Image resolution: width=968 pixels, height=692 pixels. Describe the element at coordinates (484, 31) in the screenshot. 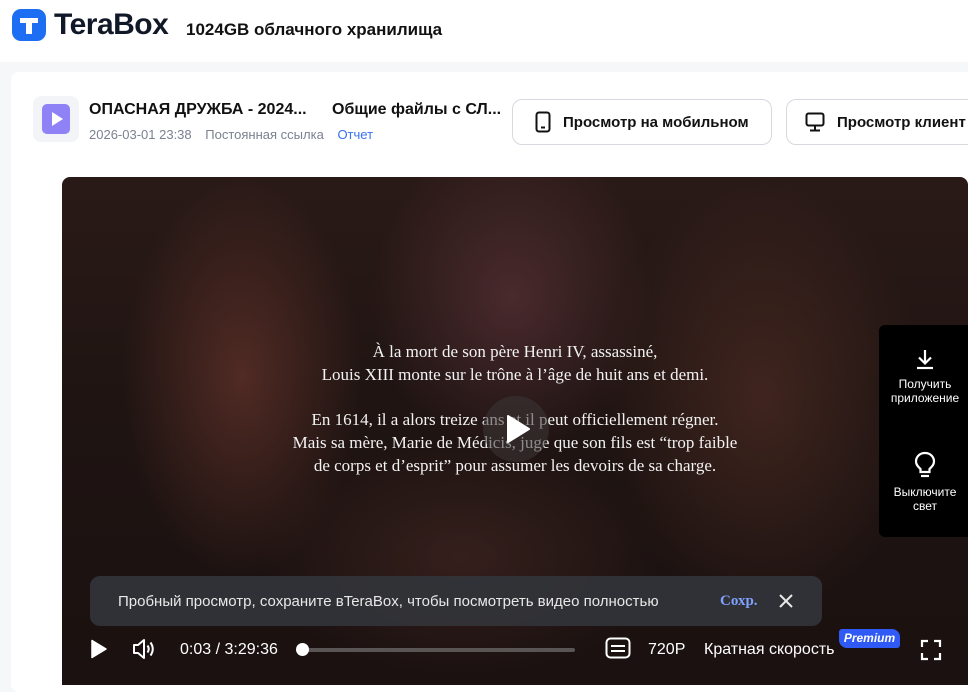

I see `top-bar: TeraBox 1024GB облачного хранилища` at that location.